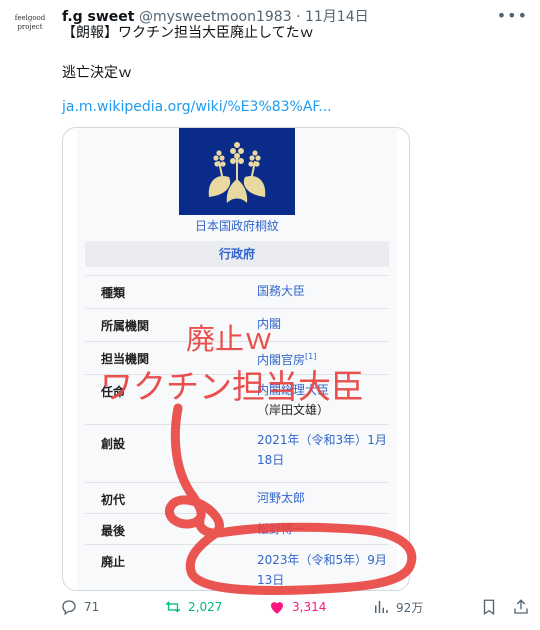 This screenshot has width=540, height=630. I want to click on infobox-row: 所属機関 内閣, so click(237, 325).